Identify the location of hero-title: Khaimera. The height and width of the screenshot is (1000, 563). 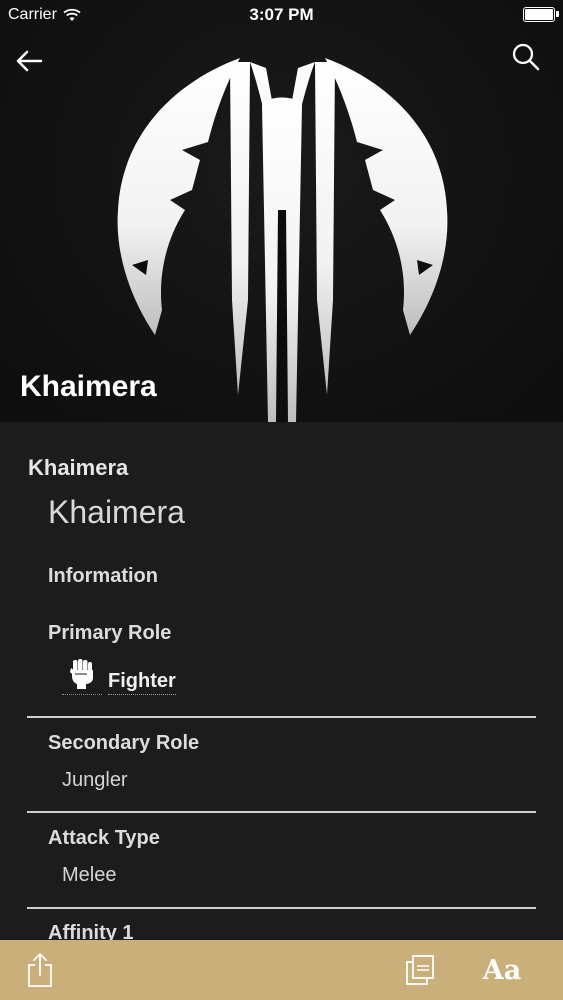
(88, 386).